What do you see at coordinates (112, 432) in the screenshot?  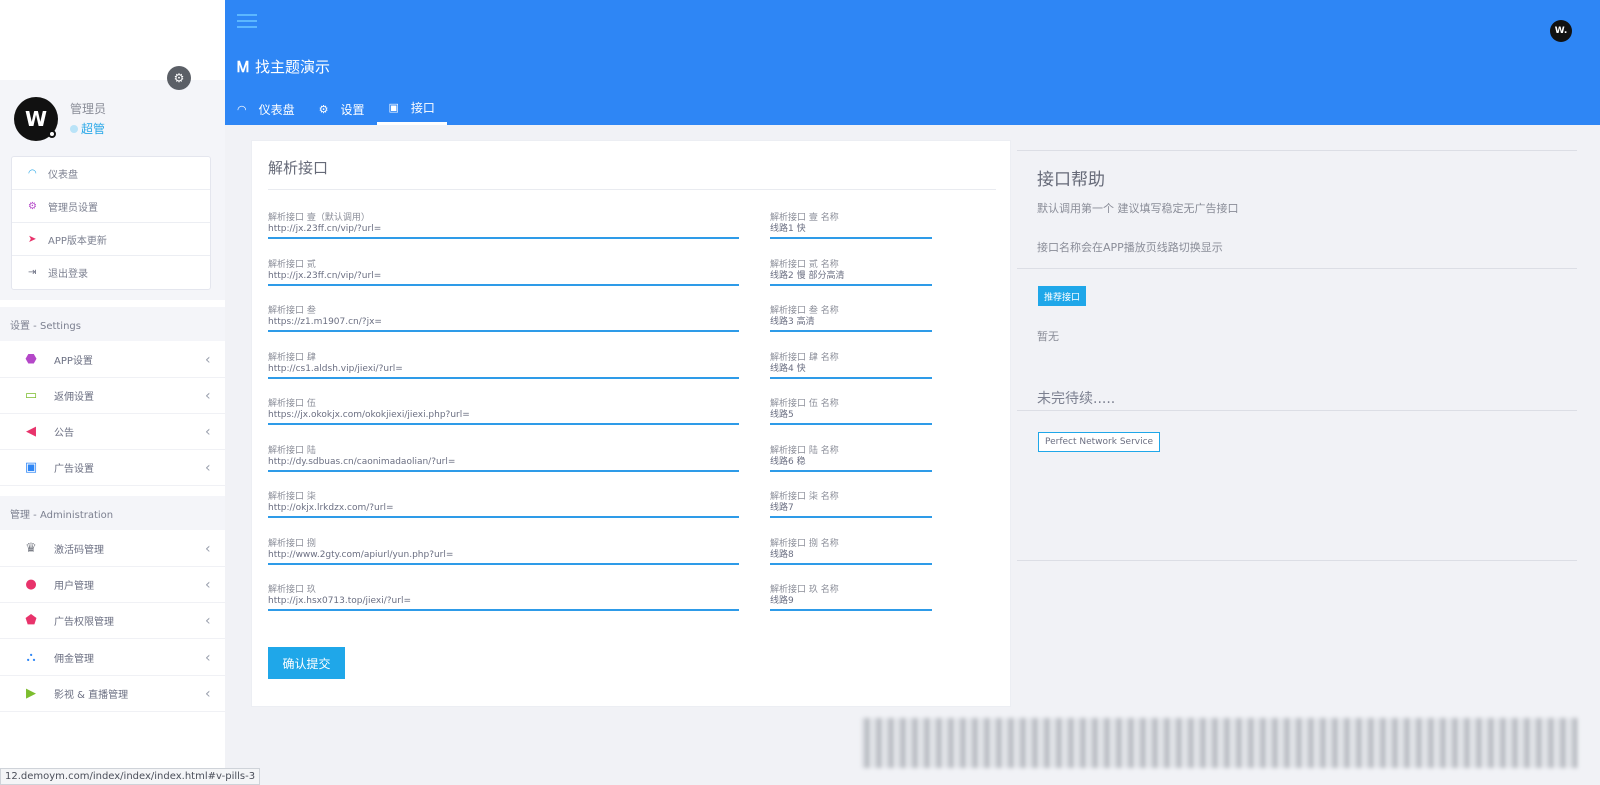 I see `nav-announcement: ◀ 公告 ‹` at bounding box center [112, 432].